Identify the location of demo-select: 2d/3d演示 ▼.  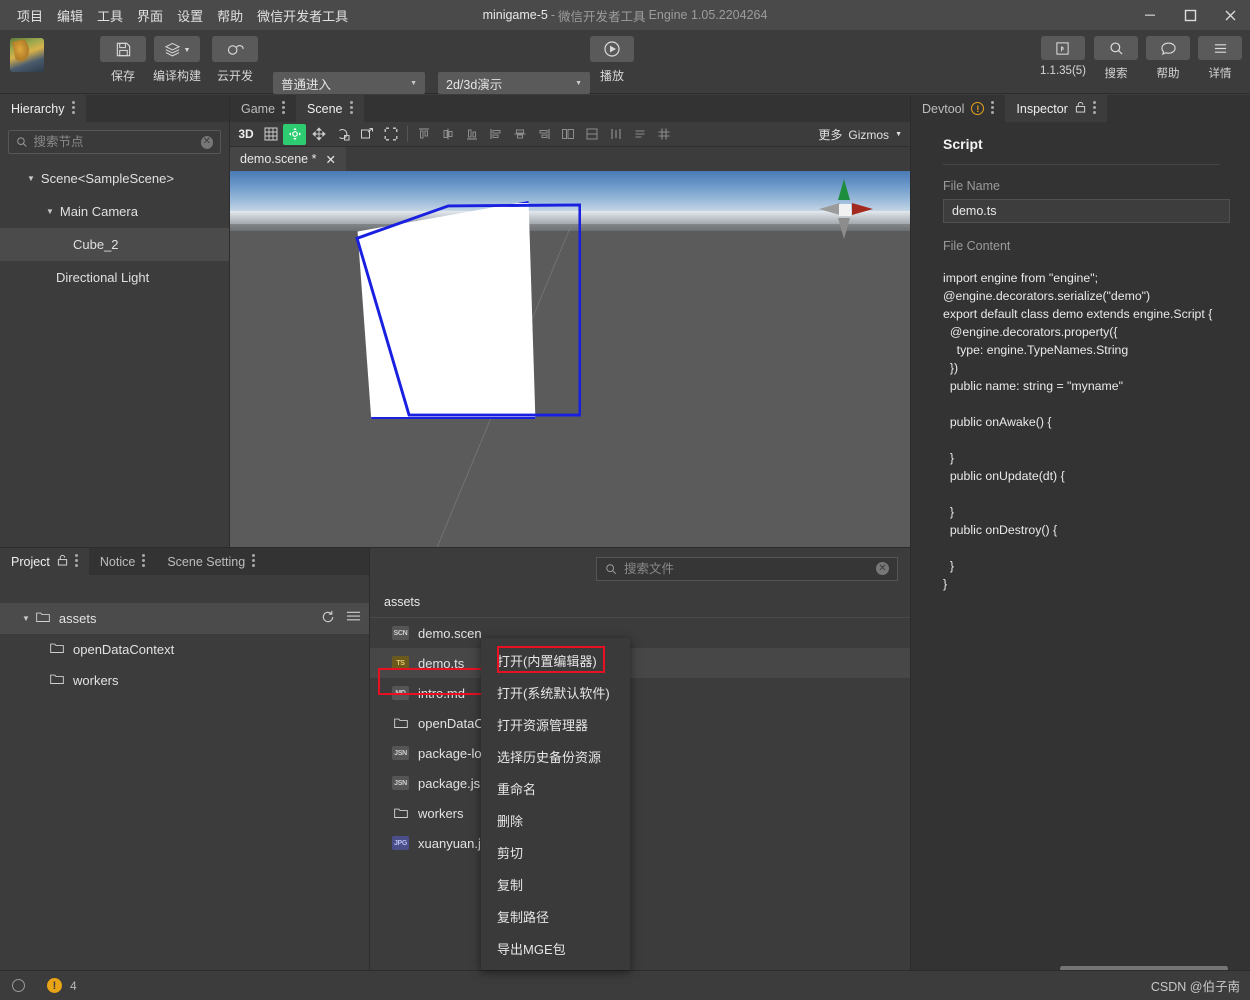
(514, 83).